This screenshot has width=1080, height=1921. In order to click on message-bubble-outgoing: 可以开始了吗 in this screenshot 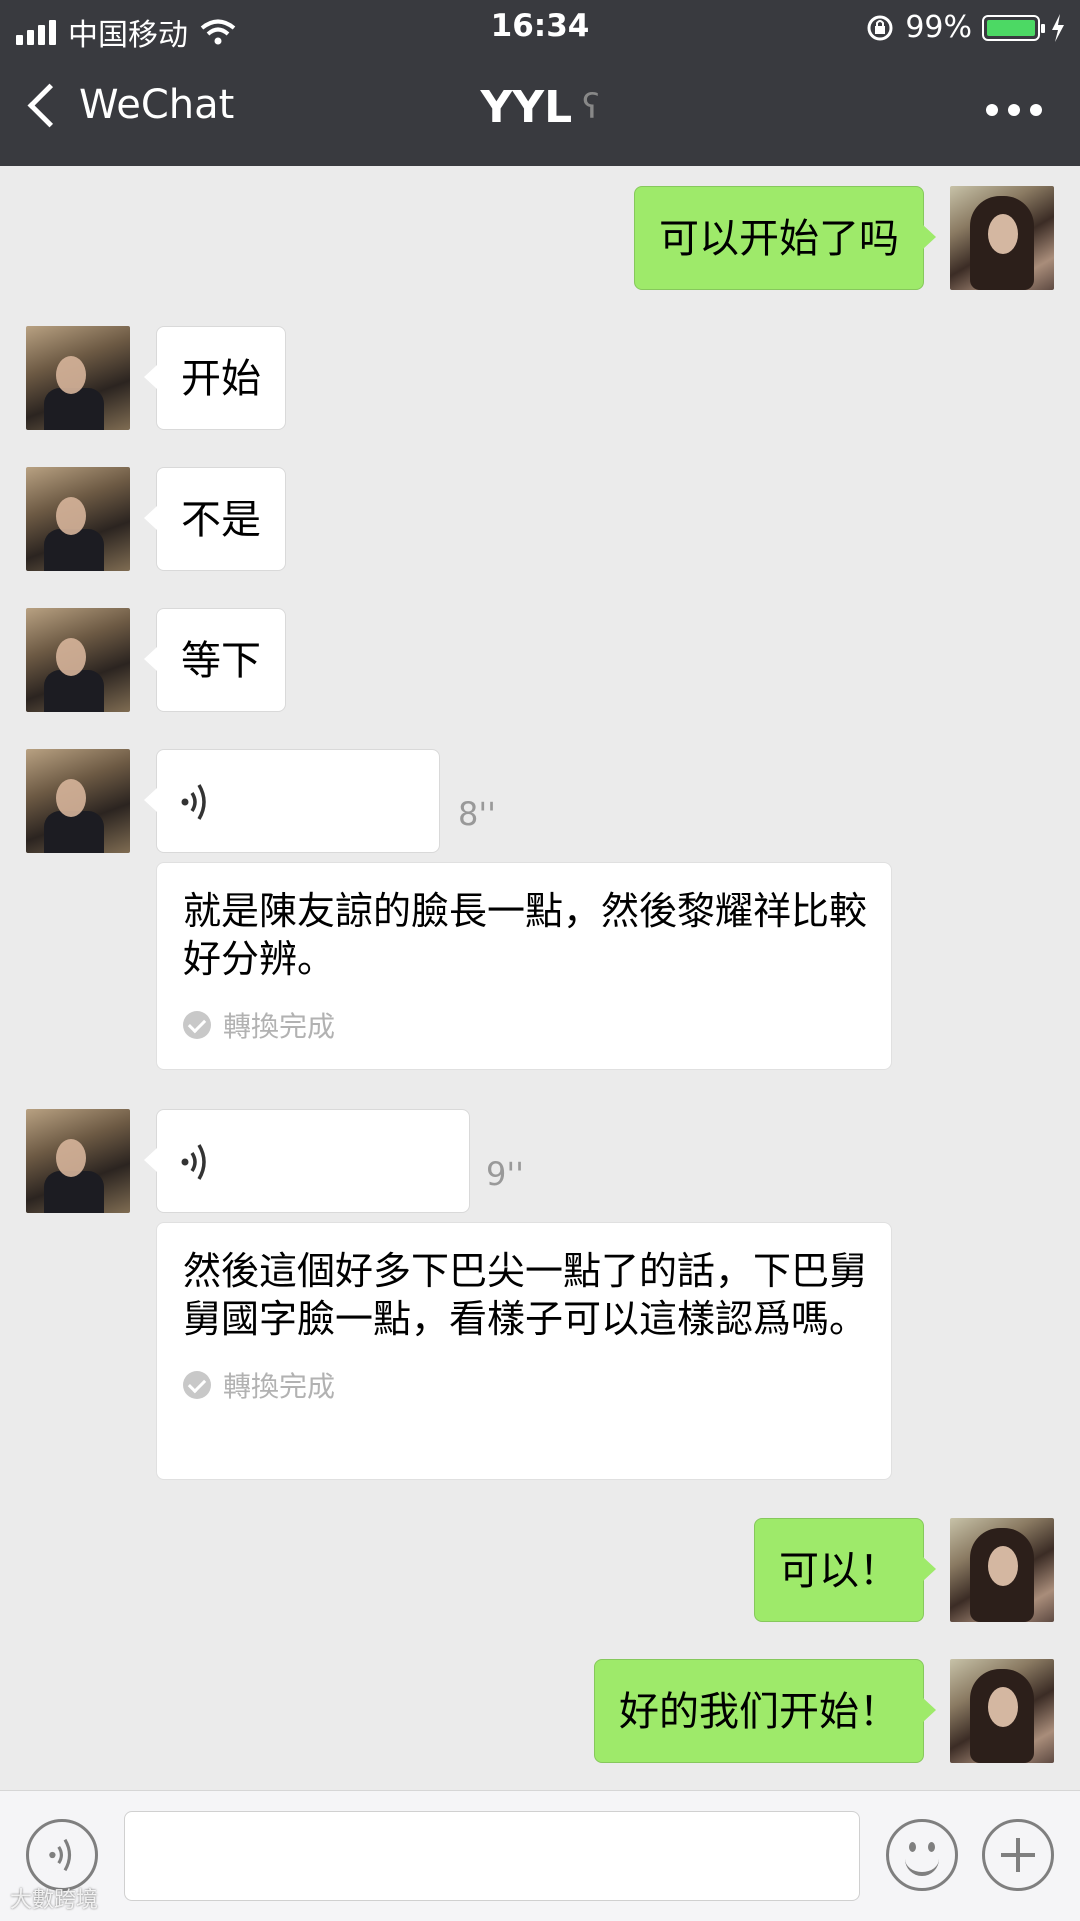, I will do `click(785, 238)`.